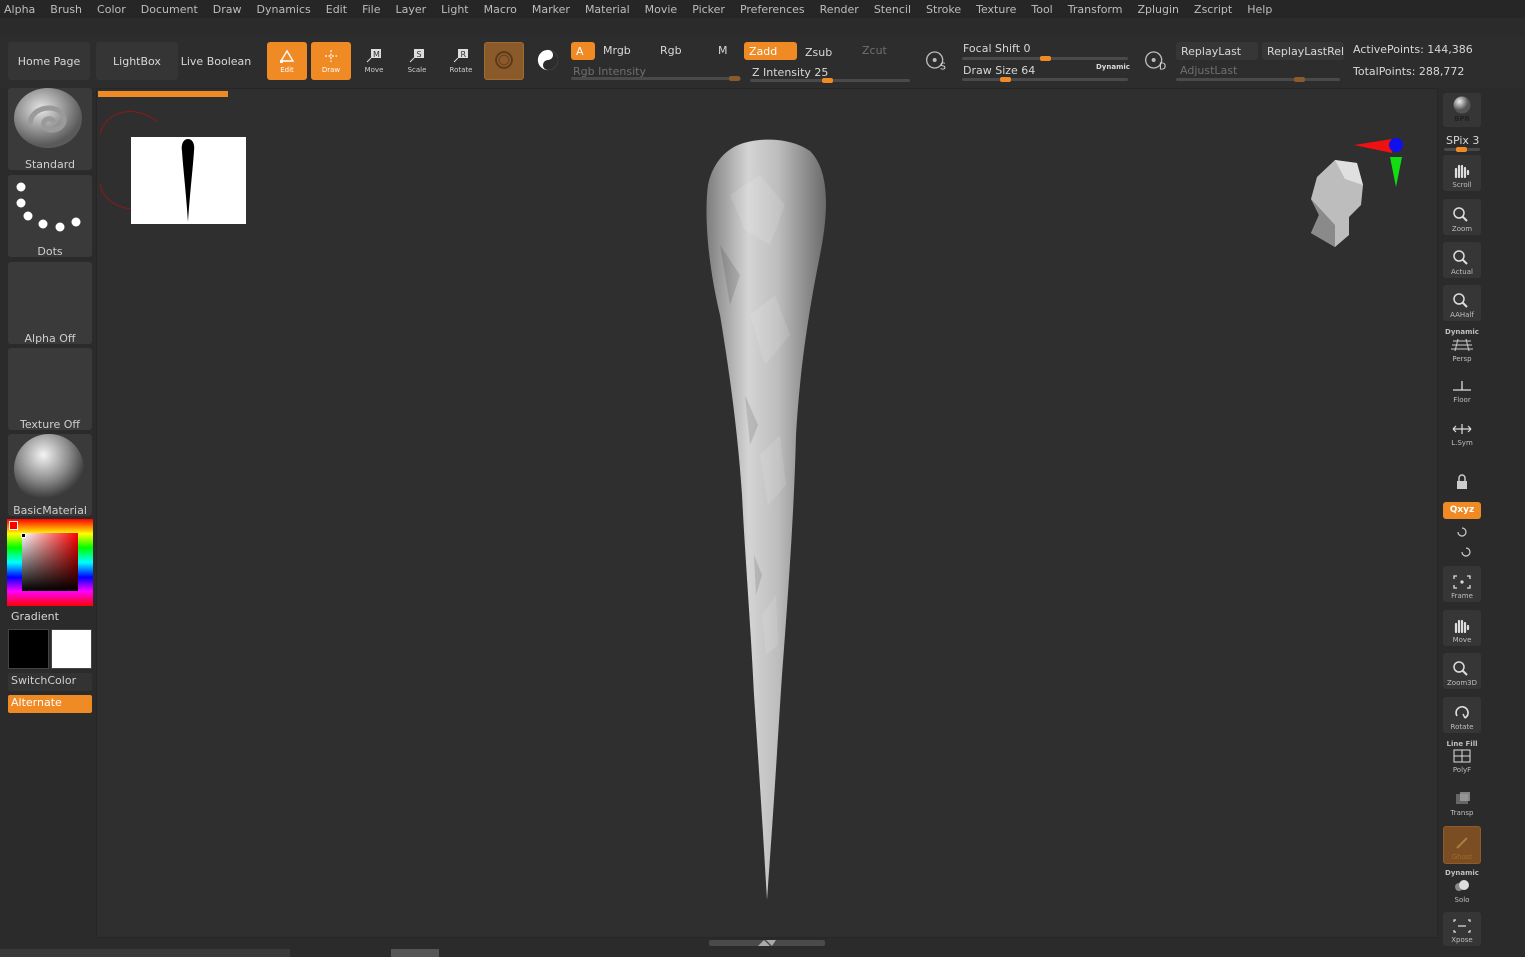 The image size is (1525, 957). Describe the element at coordinates (936, 61) in the screenshot. I see `lazy-mouse-s-button: S` at that location.